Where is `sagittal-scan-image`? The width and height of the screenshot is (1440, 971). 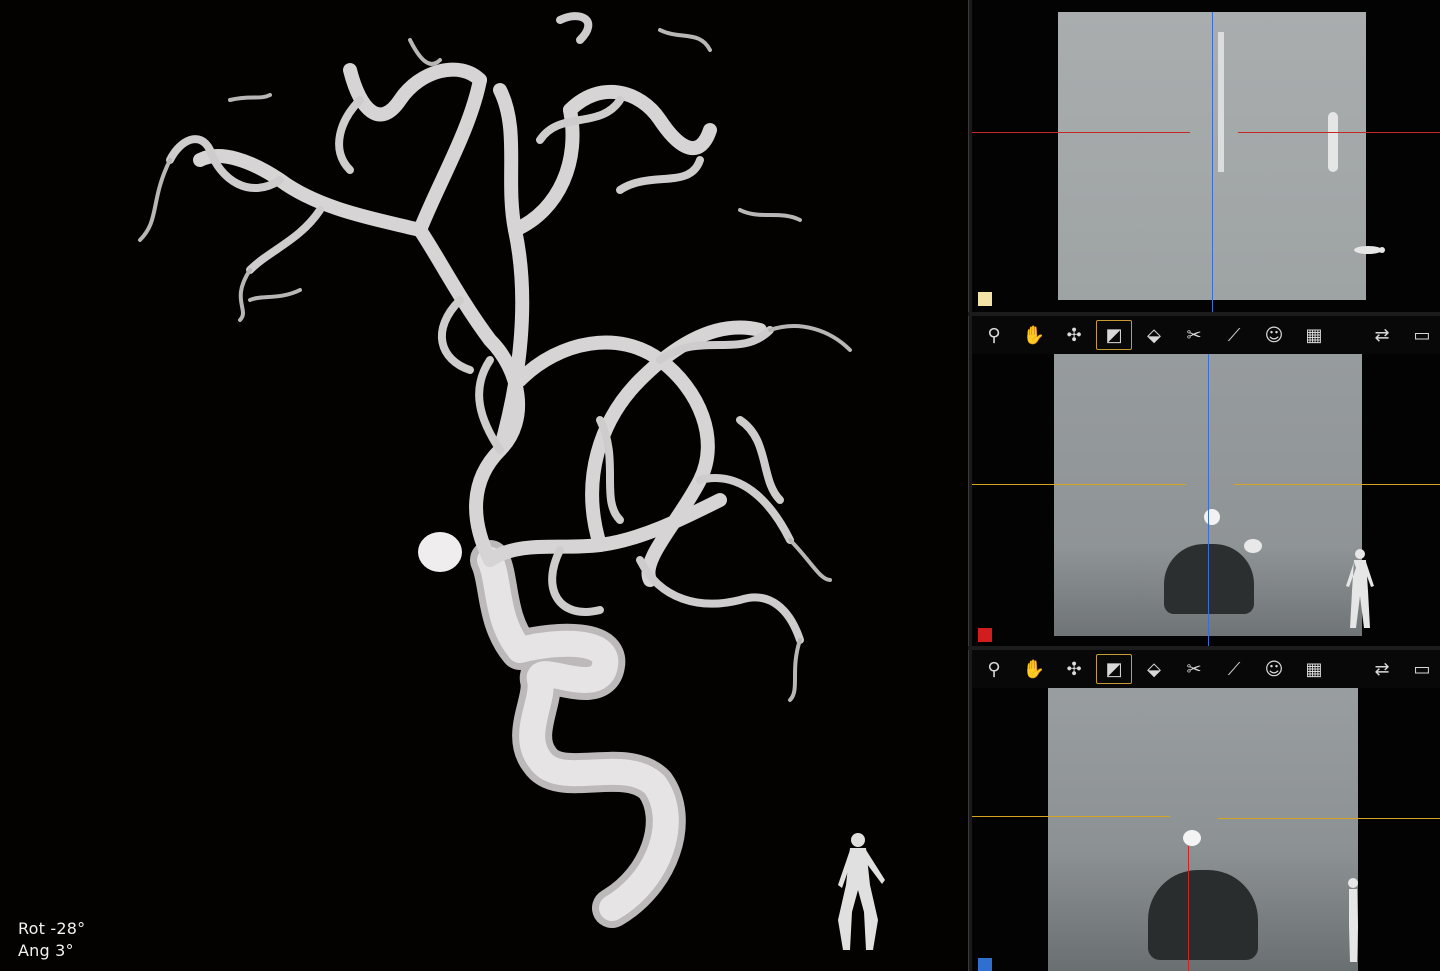 sagittal-scan-image is located at coordinates (1203, 820).